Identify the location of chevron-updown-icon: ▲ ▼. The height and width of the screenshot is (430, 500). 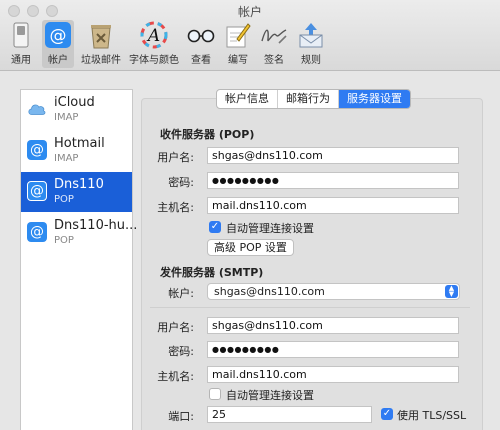
(451, 291).